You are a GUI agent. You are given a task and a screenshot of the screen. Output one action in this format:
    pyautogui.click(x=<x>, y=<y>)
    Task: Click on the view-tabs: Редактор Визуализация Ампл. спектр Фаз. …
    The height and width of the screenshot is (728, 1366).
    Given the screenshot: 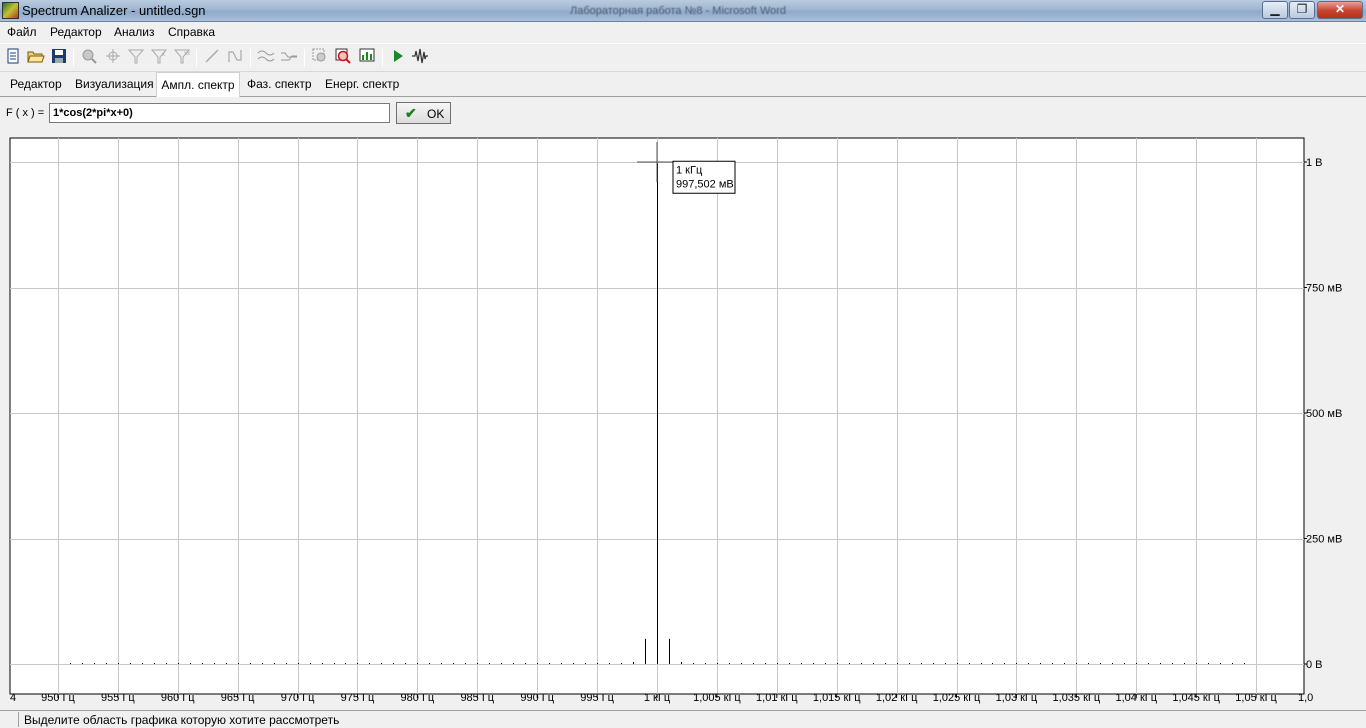 What is the action you would take?
    pyautogui.click(x=683, y=84)
    